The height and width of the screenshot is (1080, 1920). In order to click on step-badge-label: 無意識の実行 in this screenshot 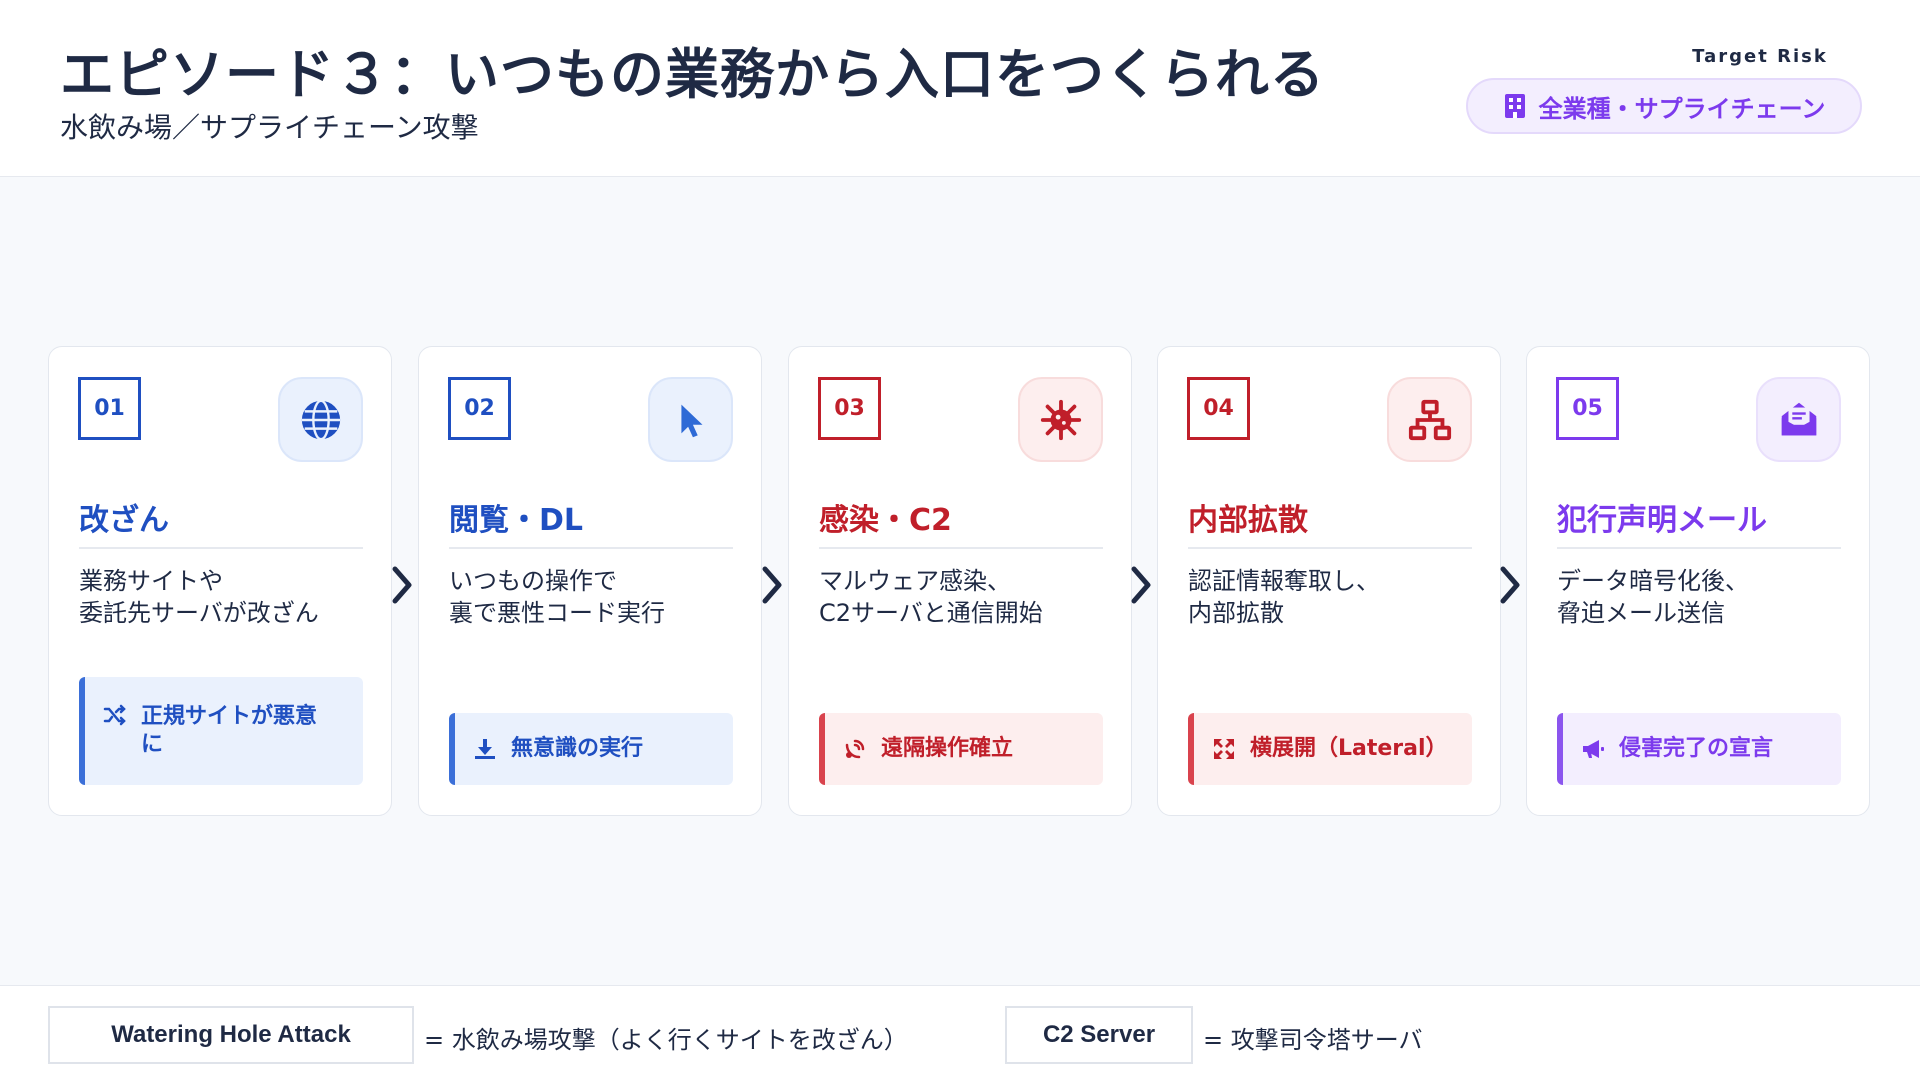, I will do `click(577, 748)`.